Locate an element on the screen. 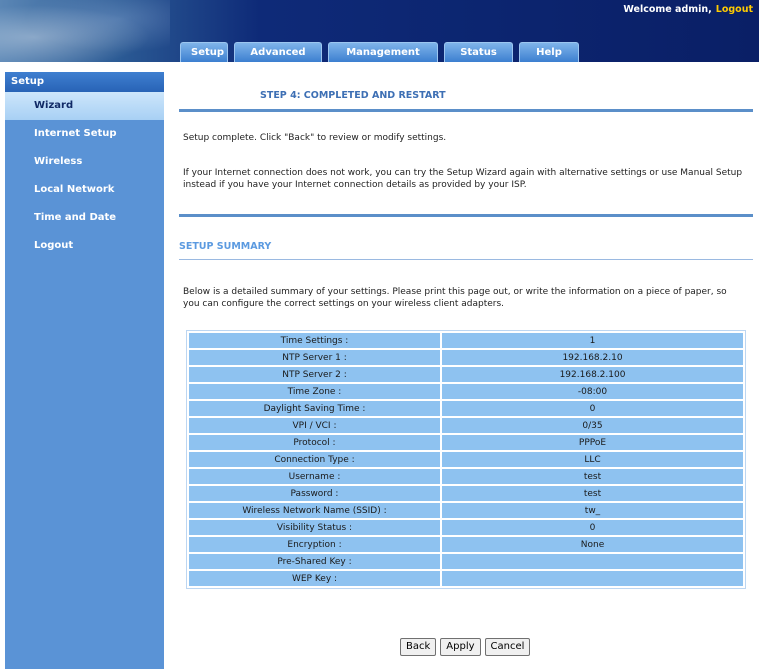  row-label: Time Zone : is located at coordinates (314, 391).